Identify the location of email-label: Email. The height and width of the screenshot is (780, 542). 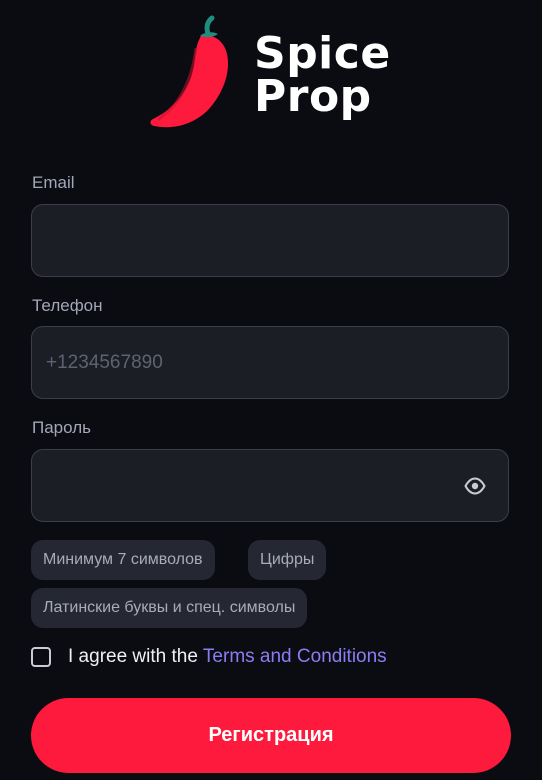
(53, 182).